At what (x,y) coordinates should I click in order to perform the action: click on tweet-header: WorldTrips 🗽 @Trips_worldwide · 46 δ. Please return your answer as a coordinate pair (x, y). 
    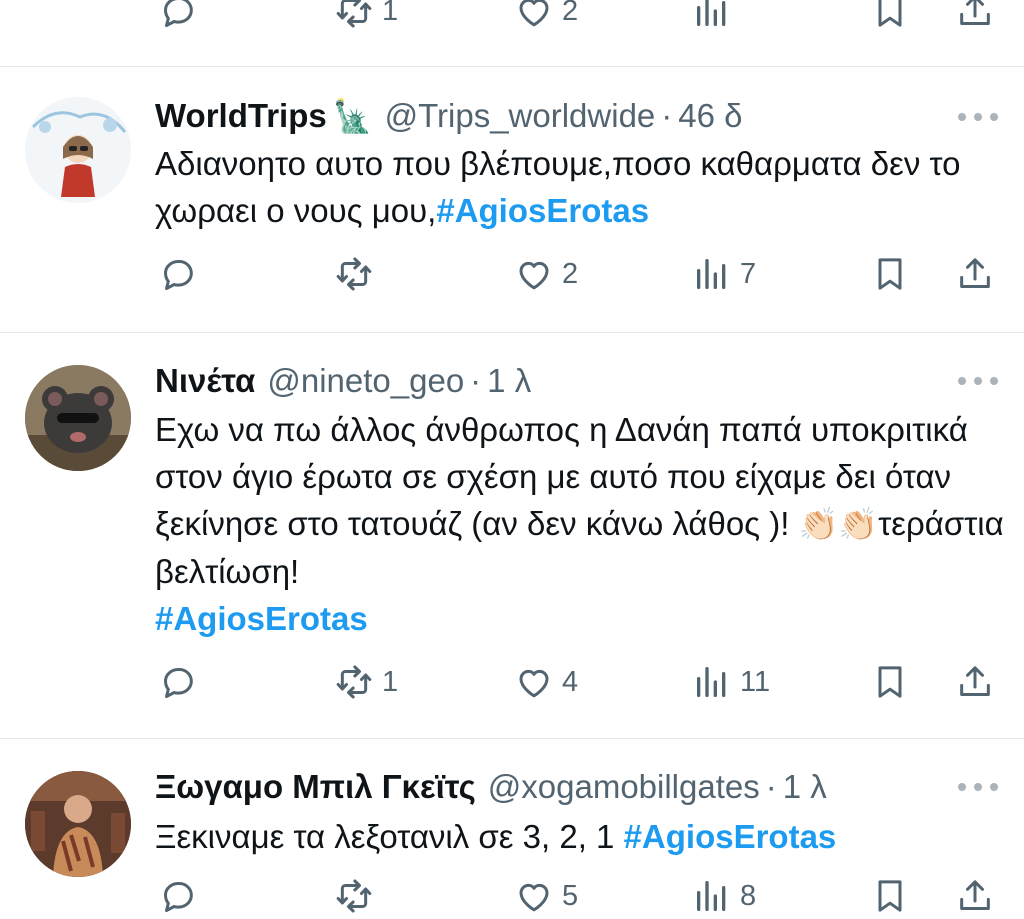
    Looking at the image, I should click on (449, 116).